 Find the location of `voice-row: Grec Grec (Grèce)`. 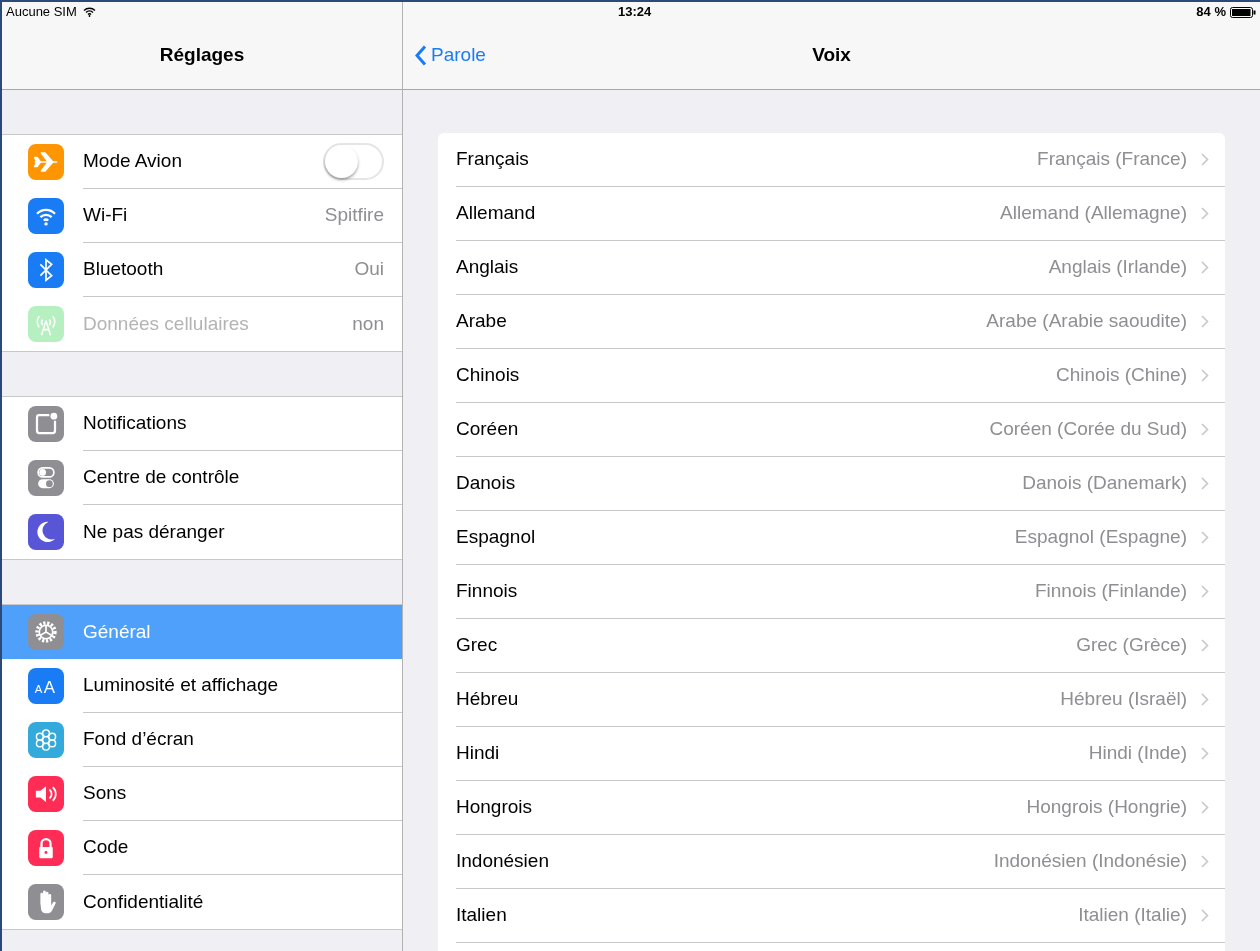

voice-row: Grec Grec (Grèce) is located at coordinates (840, 646).